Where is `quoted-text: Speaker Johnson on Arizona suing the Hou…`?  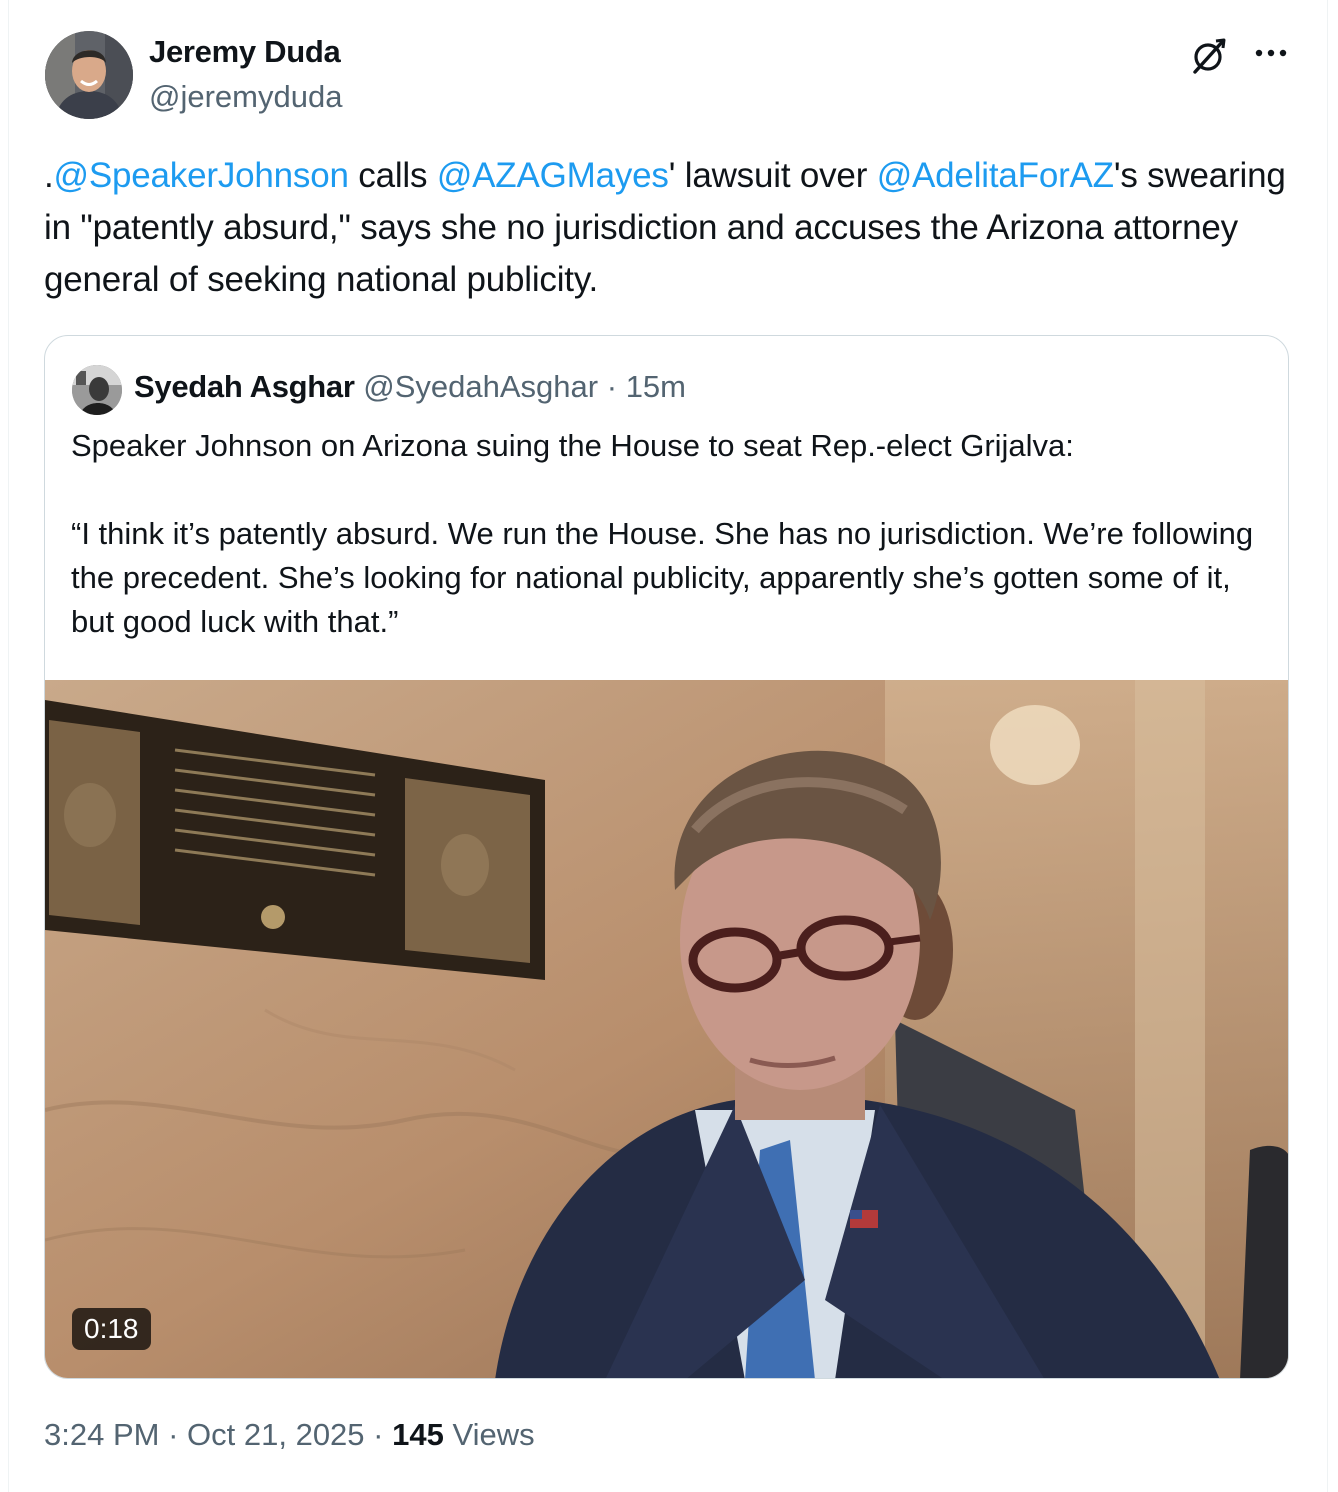 quoted-text: Speaker Johnson on Arizona suing the Hou… is located at coordinates (662, 533).